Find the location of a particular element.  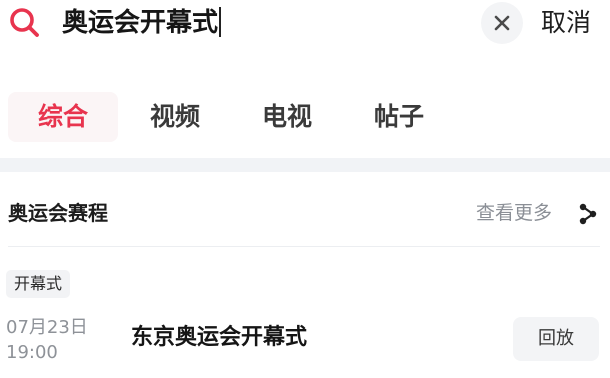

clear-search-button is located at coordinates (502, 23).